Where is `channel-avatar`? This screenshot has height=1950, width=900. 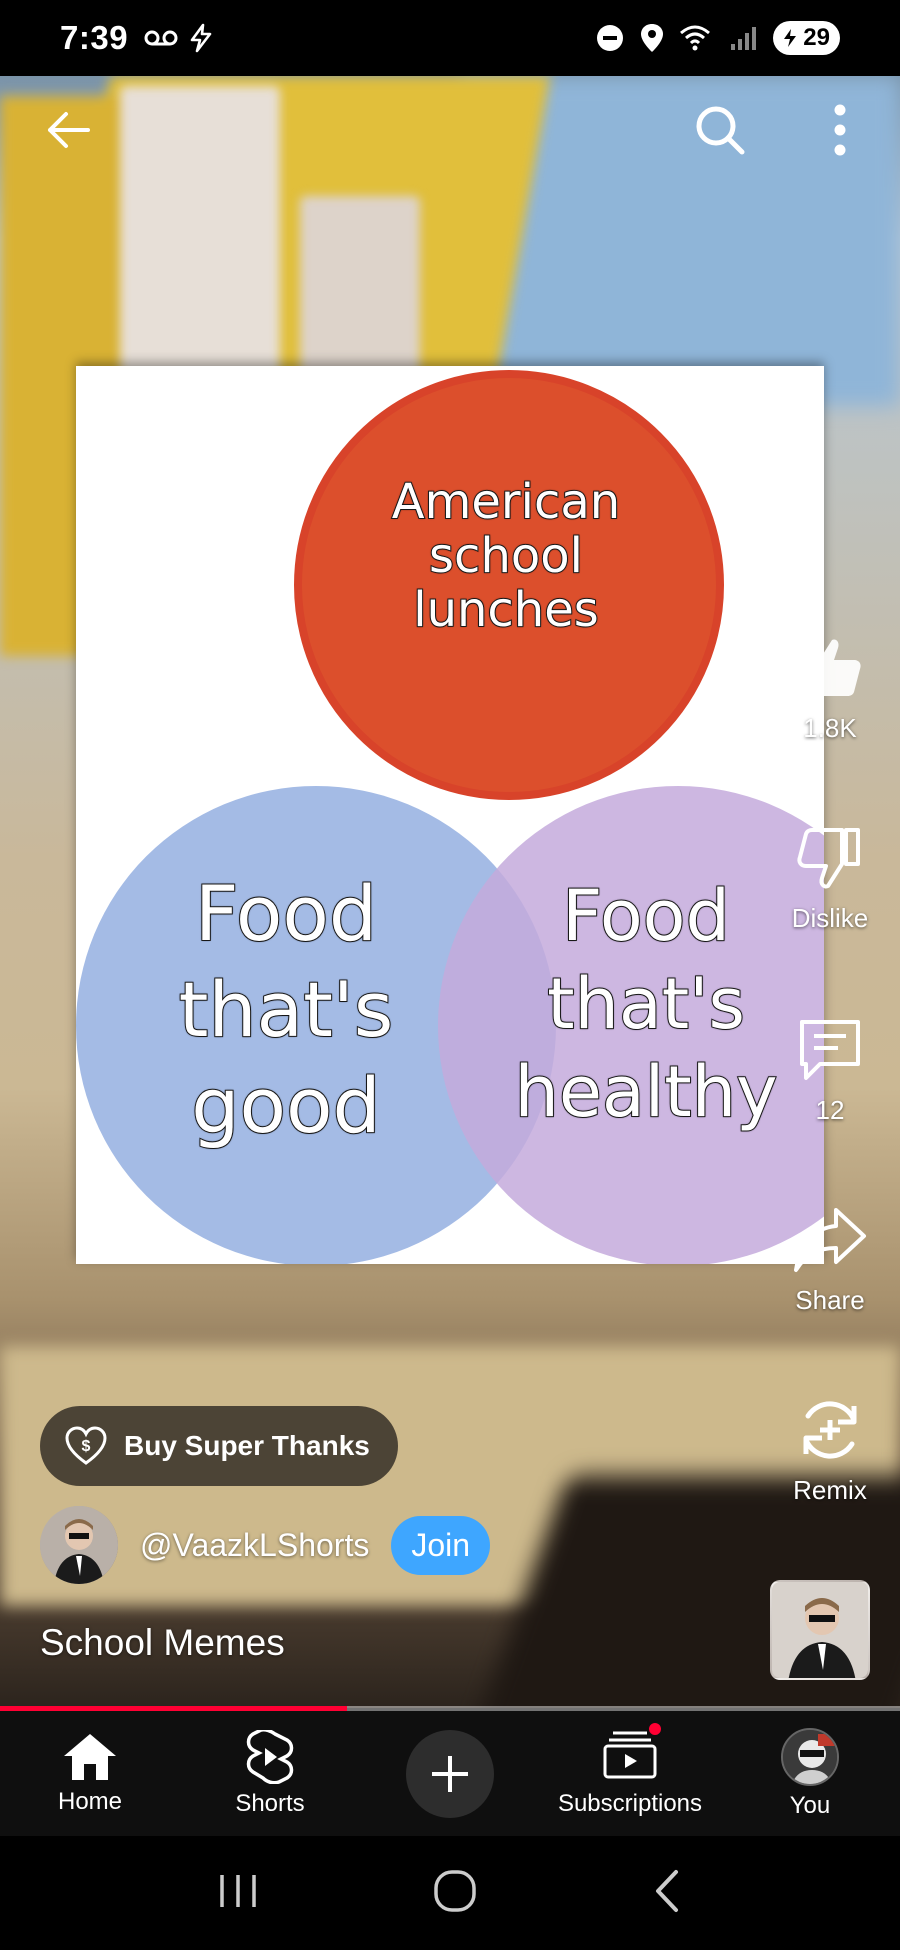
channel-avatar is located at coordinates (79, 1545).